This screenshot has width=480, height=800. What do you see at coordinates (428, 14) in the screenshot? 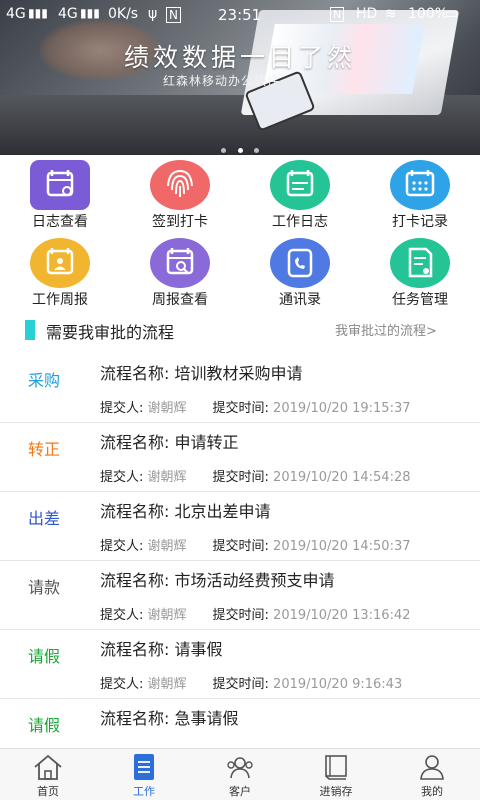
I see `battery-level: 100%` at bounding box center [428, 14].